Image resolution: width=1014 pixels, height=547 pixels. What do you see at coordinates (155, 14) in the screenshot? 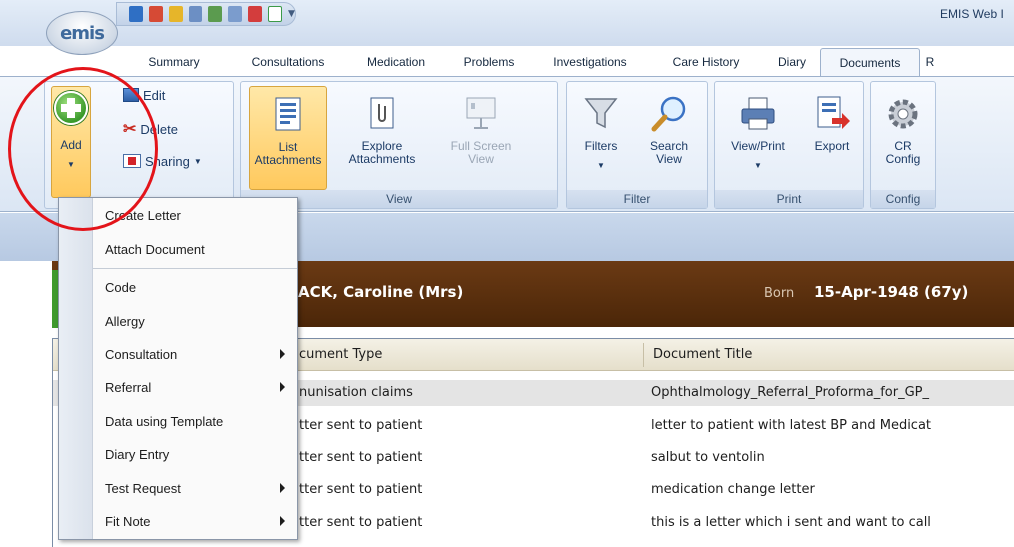
I see `home-icon` at bounding box center [155, 14].